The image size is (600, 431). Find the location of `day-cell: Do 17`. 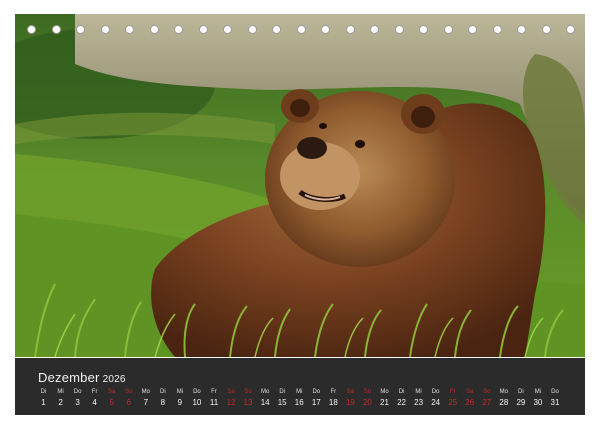

day-cell: Do 17 is located at coordinates (316, 398).